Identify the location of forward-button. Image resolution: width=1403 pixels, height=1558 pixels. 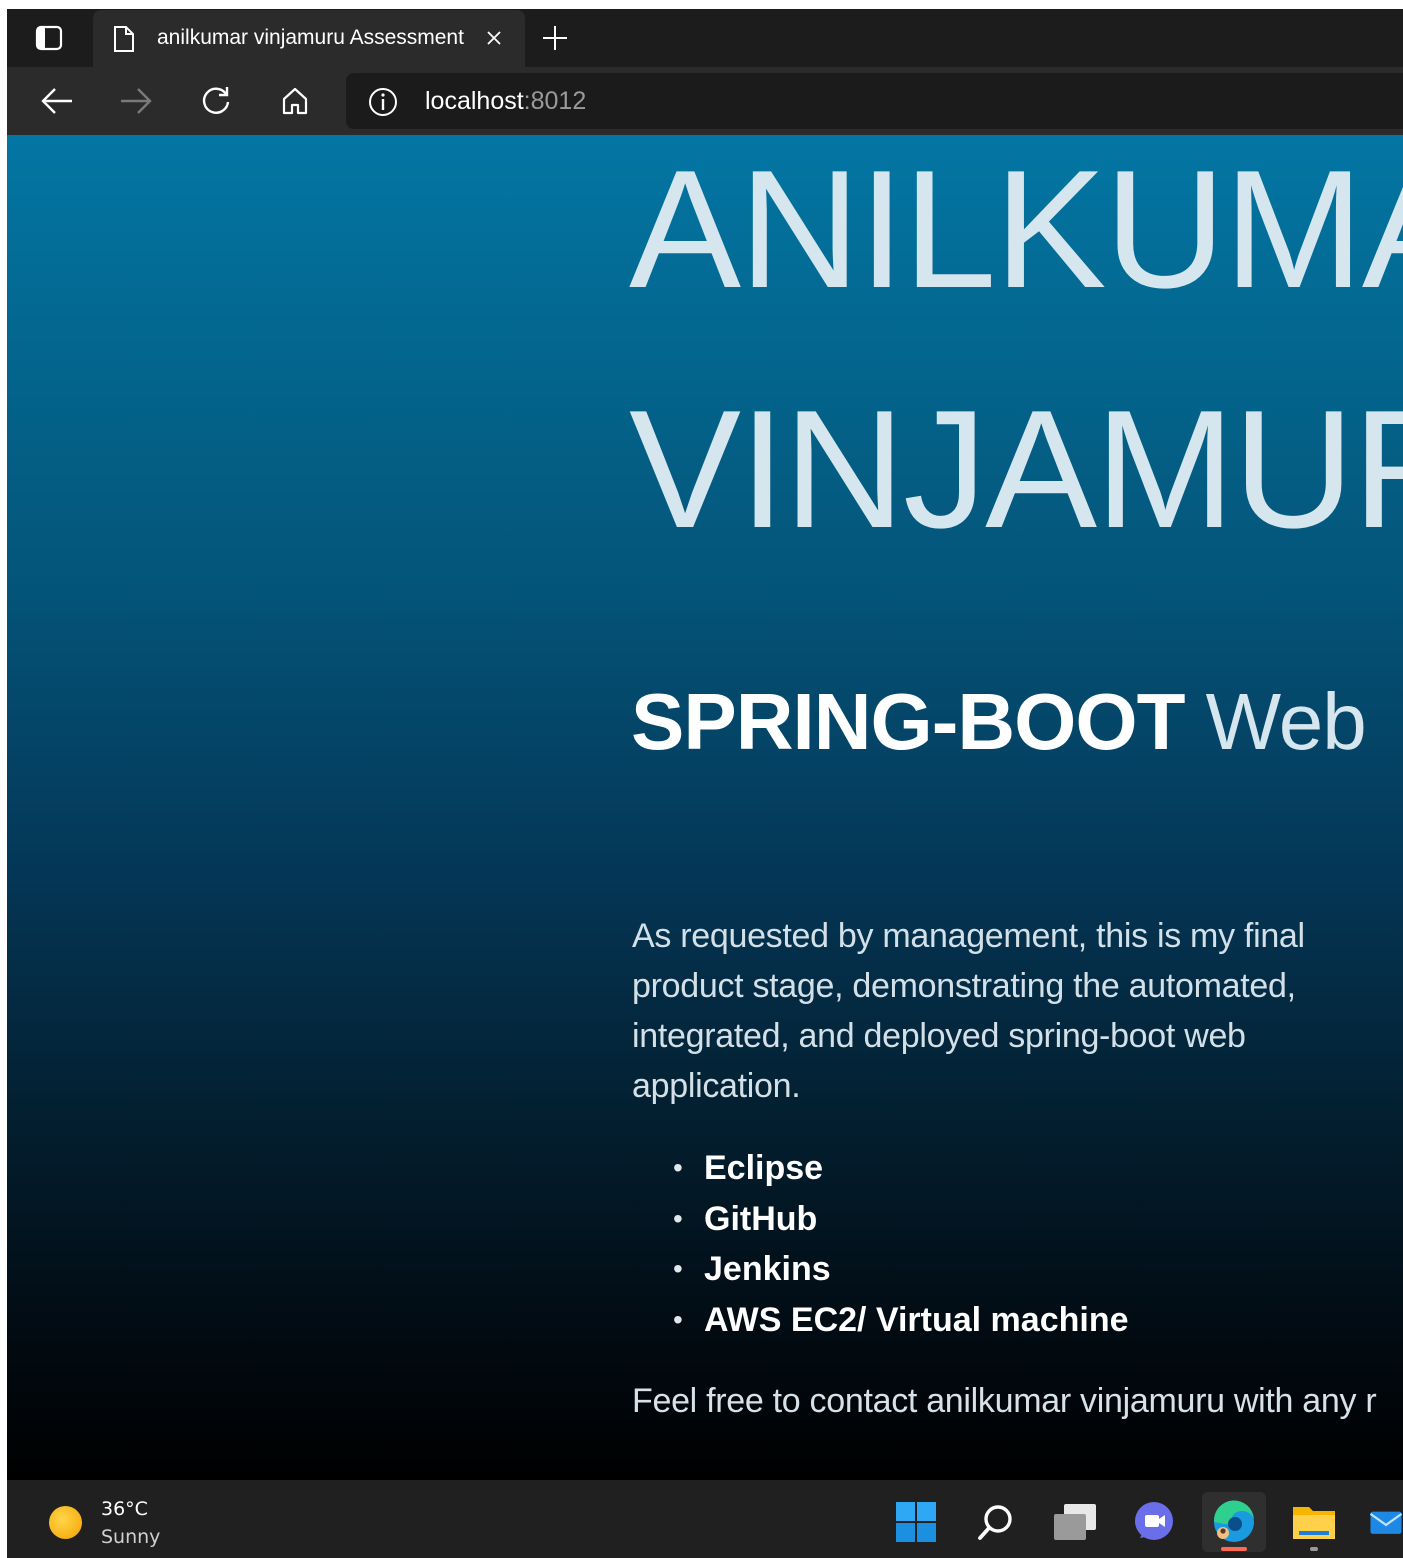
(136, 101).